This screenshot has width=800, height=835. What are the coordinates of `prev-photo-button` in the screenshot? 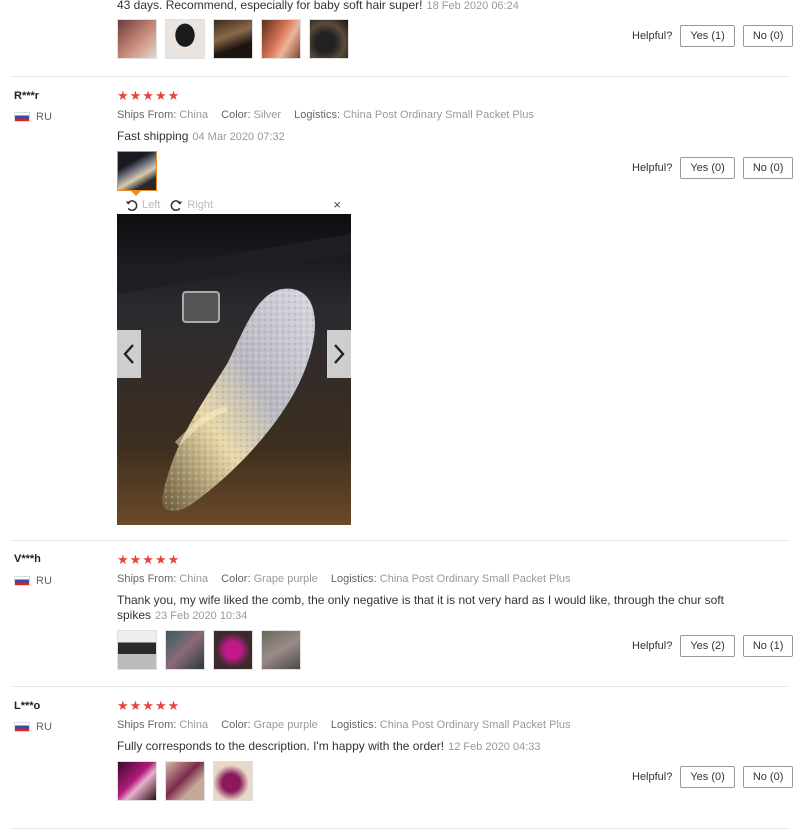 It's located at (129, 354).